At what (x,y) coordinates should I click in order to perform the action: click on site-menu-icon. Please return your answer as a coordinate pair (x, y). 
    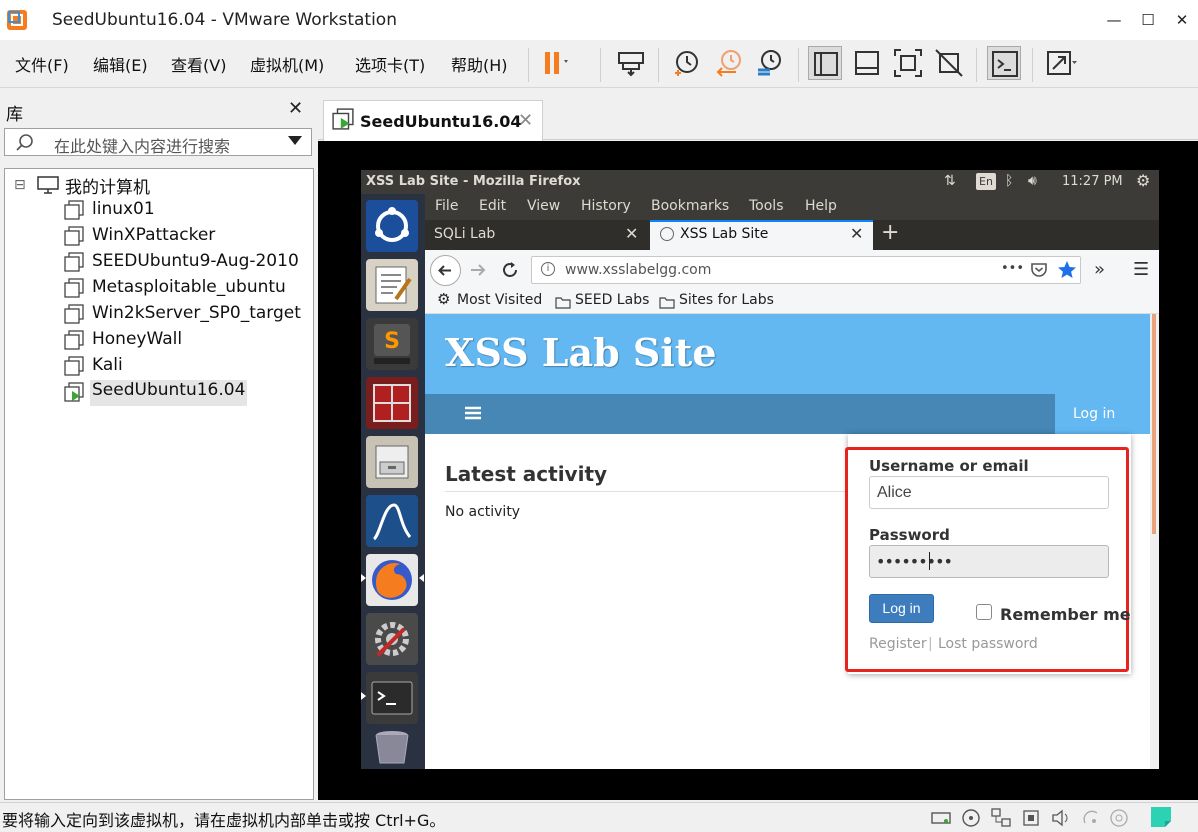
    Looking at the image, I should click on (473, 413).